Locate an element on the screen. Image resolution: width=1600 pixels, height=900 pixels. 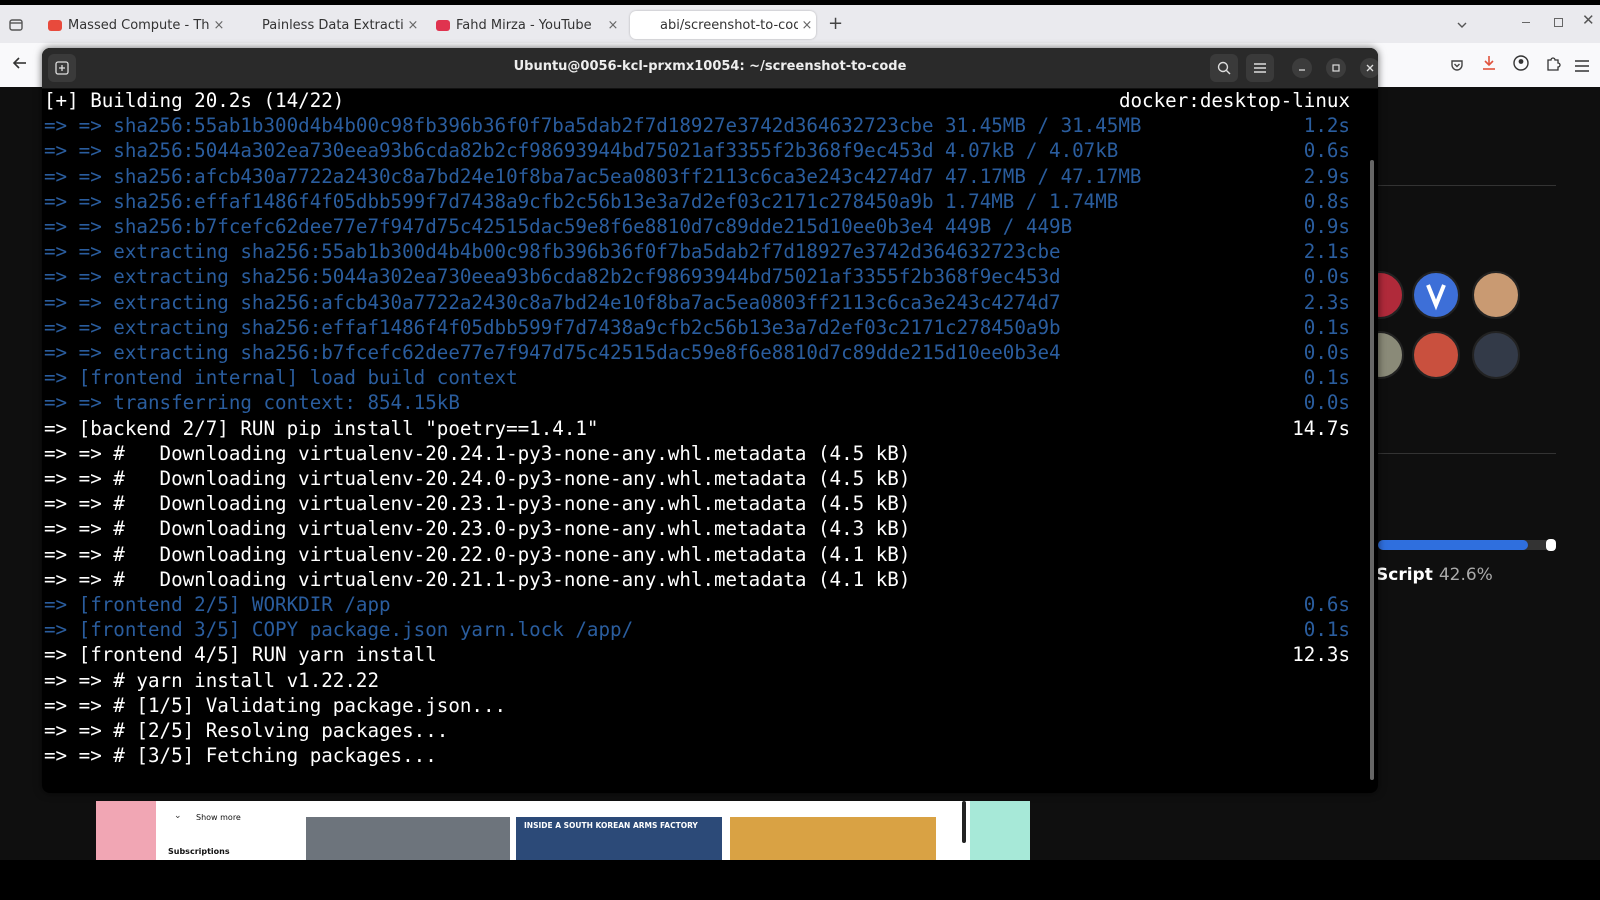
build-status: [+] Building 20.2s (14/22) is located at coordinates (194, 100).